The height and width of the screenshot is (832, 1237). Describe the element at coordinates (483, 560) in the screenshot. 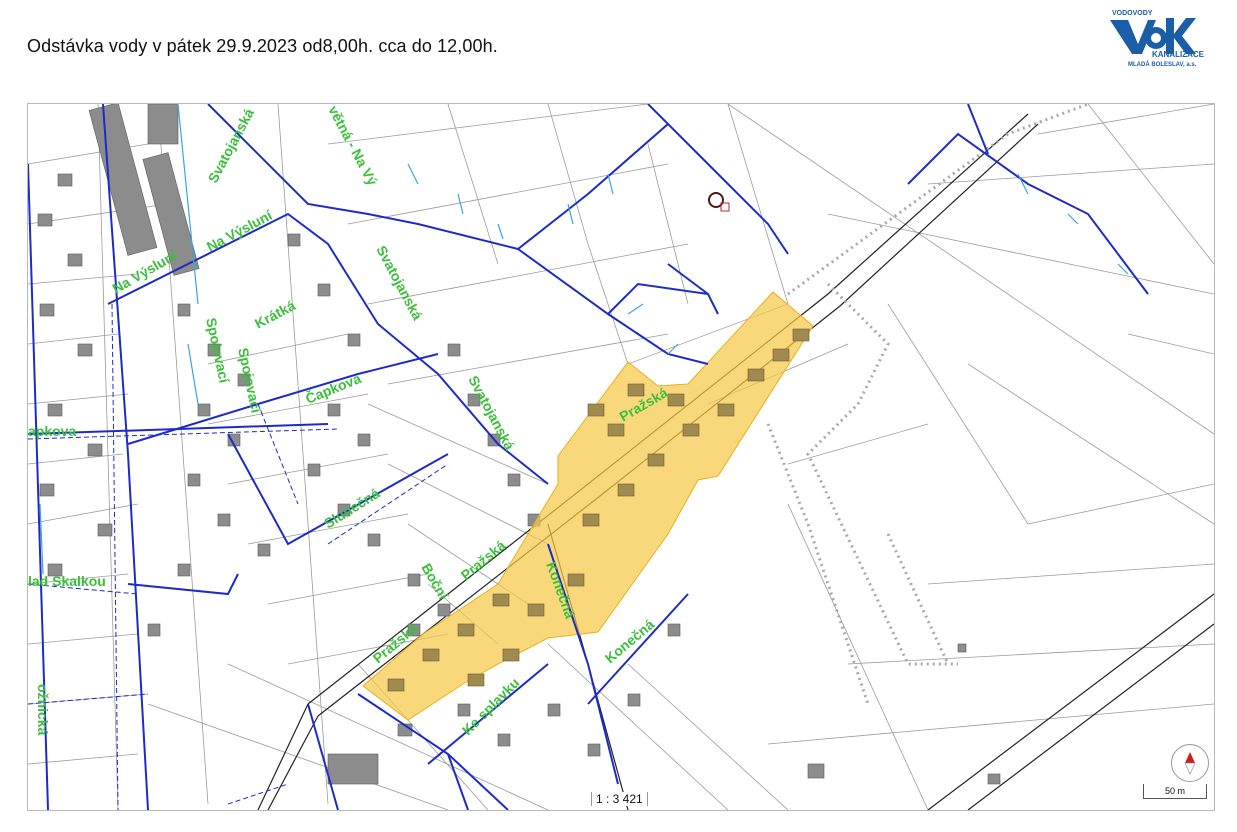

I see `street-label: Pražská` at that location.